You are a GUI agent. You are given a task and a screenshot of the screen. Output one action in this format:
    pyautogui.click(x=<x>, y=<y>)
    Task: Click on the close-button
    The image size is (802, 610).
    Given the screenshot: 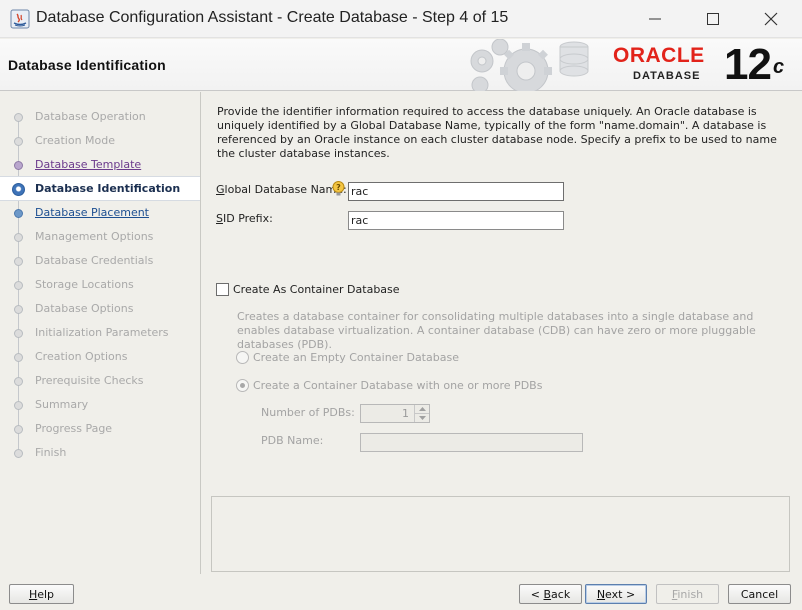 What is the action you would take?
    pyautogui.click(x=771, y=19)
    